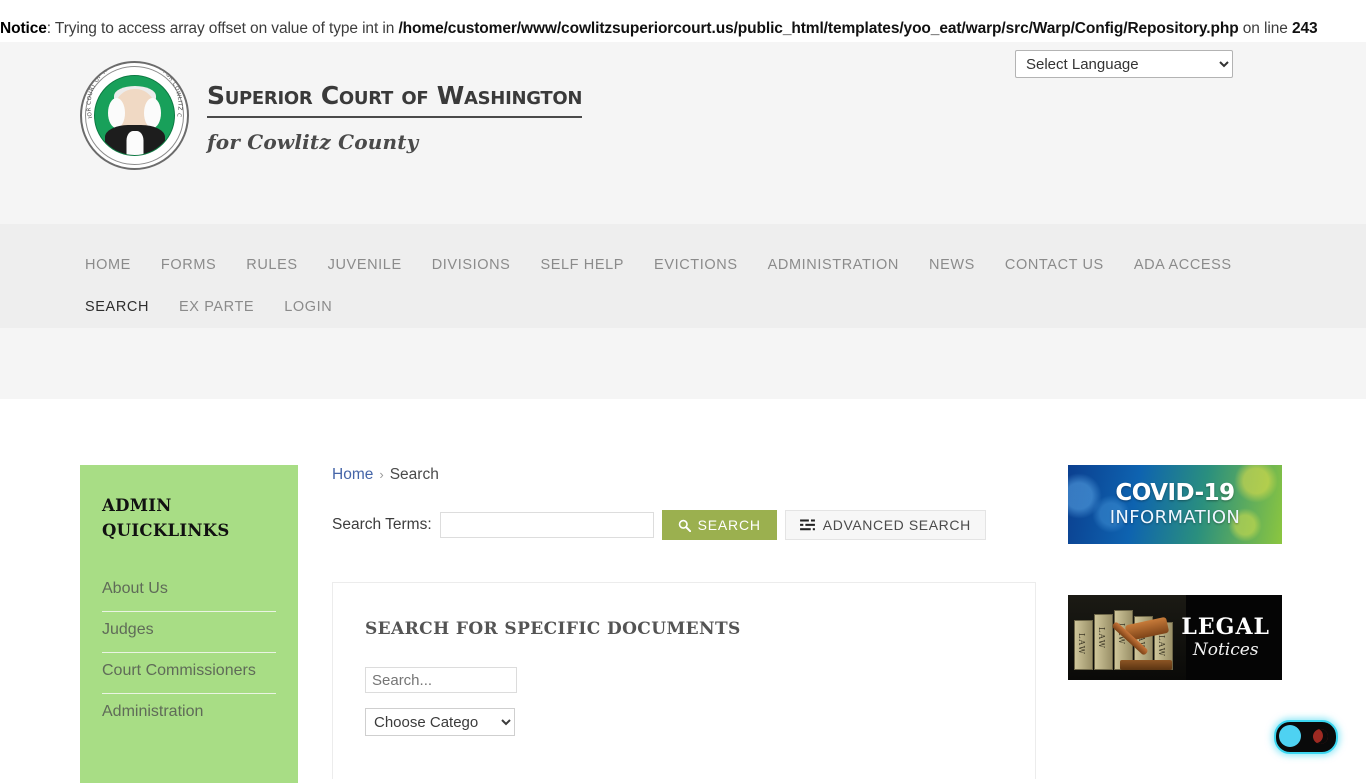  Describe the element at coordinates (308, 307) in the screenshot. I see `nav-item-login: LOGIN` at that location.